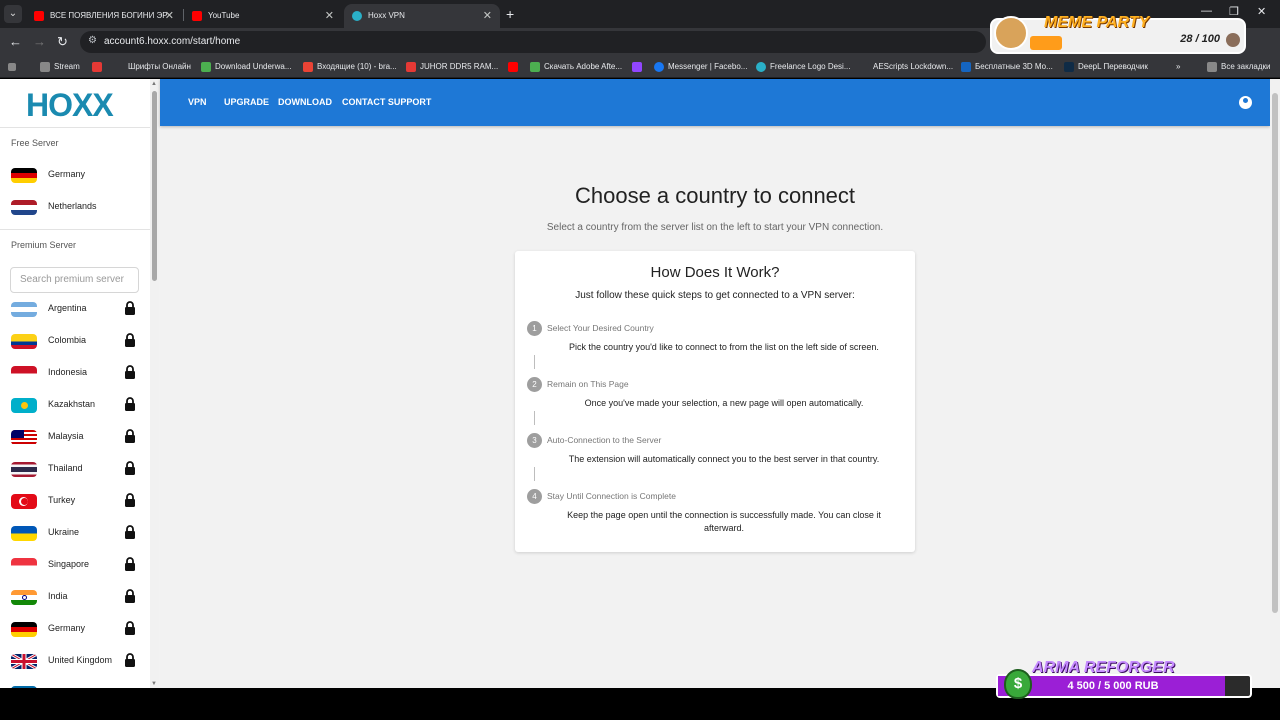 The height and width of the screenshot is (720, 1280). I want to click on hoxx-icon, so click(357, 16).